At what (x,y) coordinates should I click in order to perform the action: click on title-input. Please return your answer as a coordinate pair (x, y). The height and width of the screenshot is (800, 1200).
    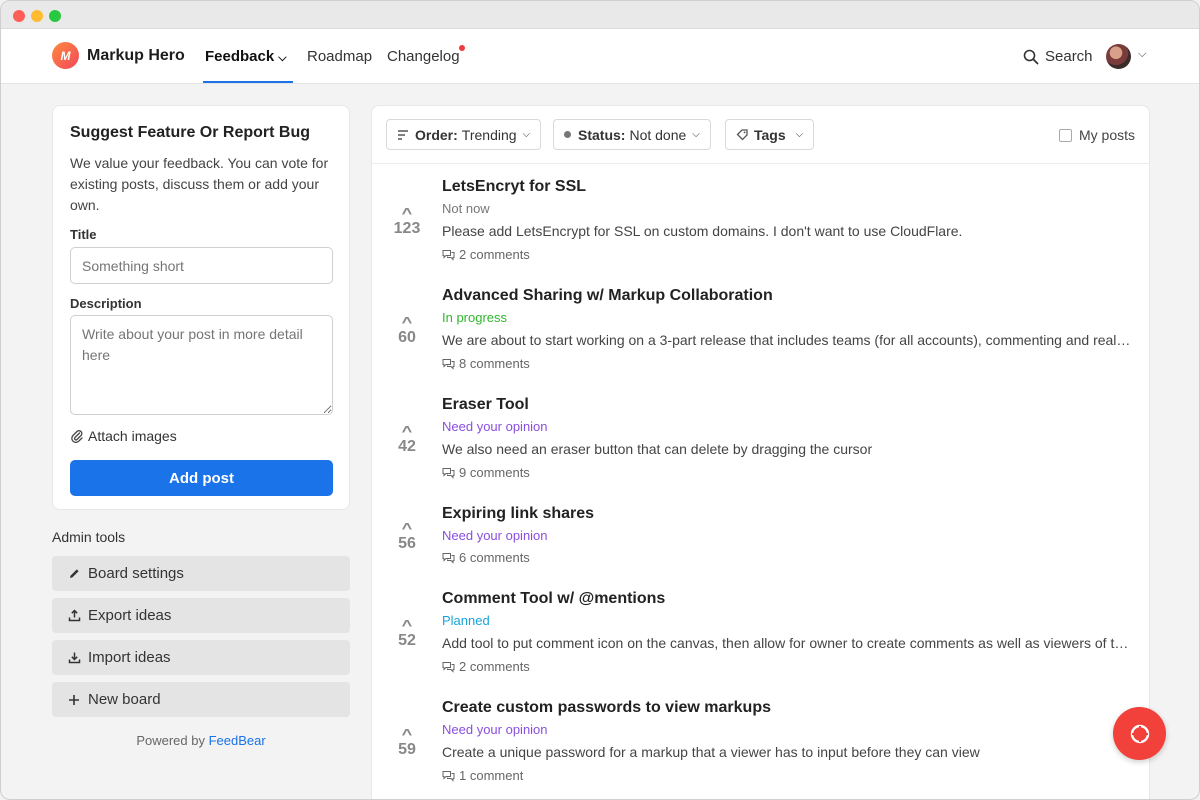
    Looking at the image, I should click on (201, 265).